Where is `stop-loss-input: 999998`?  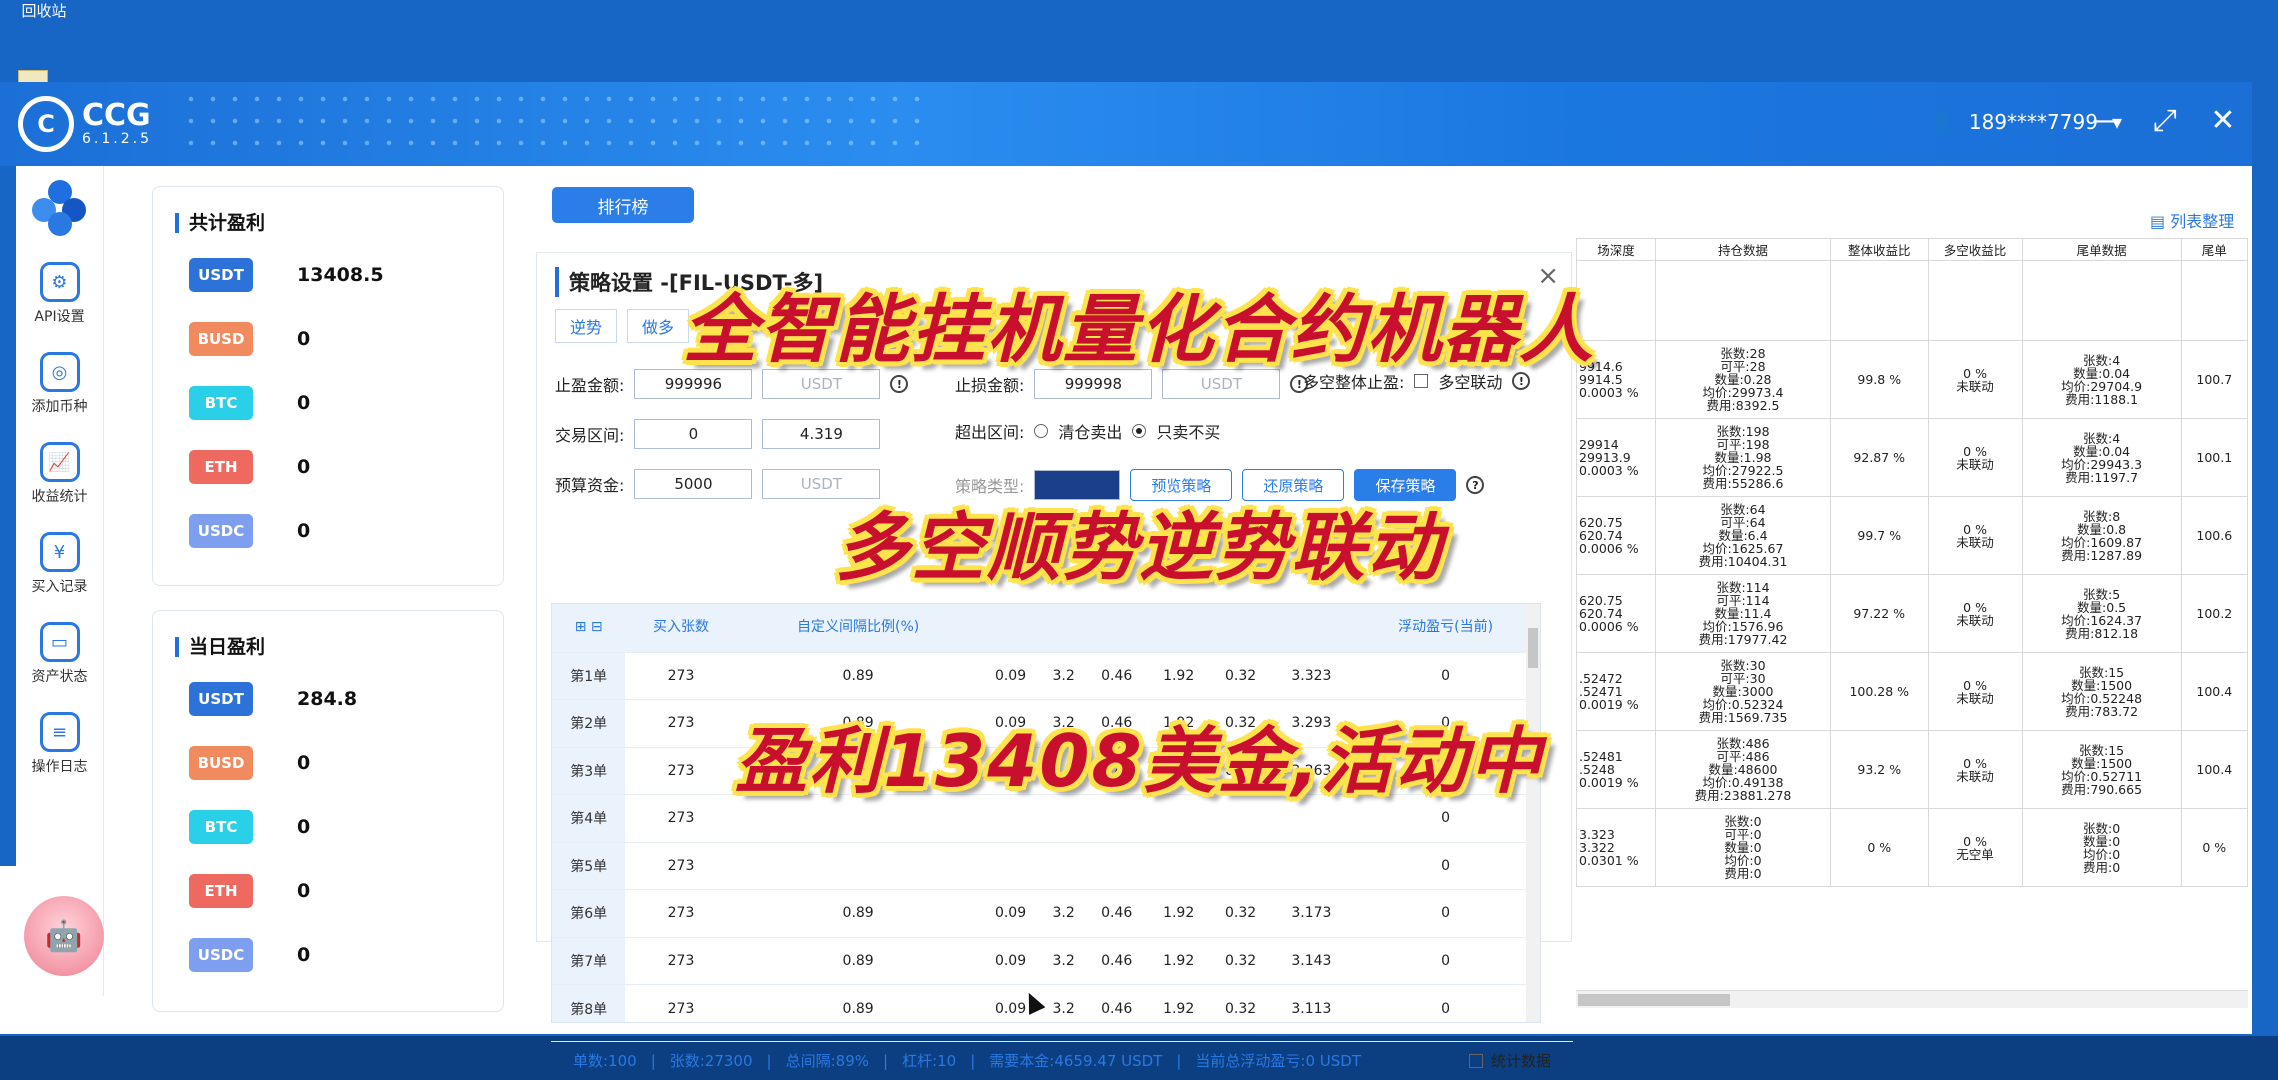
stop-loss-input: 999998 is located at coordinates (1093, 384).